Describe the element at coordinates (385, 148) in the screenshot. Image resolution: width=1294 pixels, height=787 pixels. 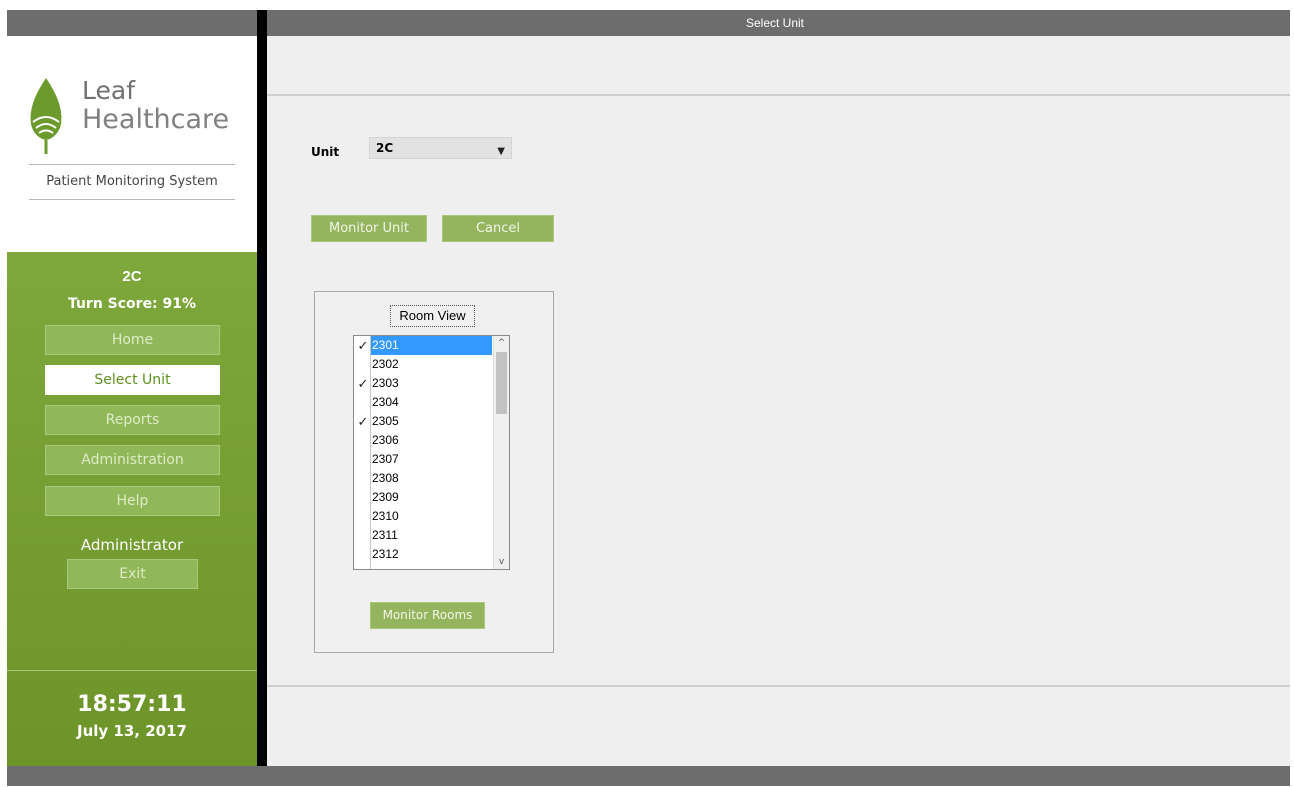
I see `unit-select-value: 2C` at that location.